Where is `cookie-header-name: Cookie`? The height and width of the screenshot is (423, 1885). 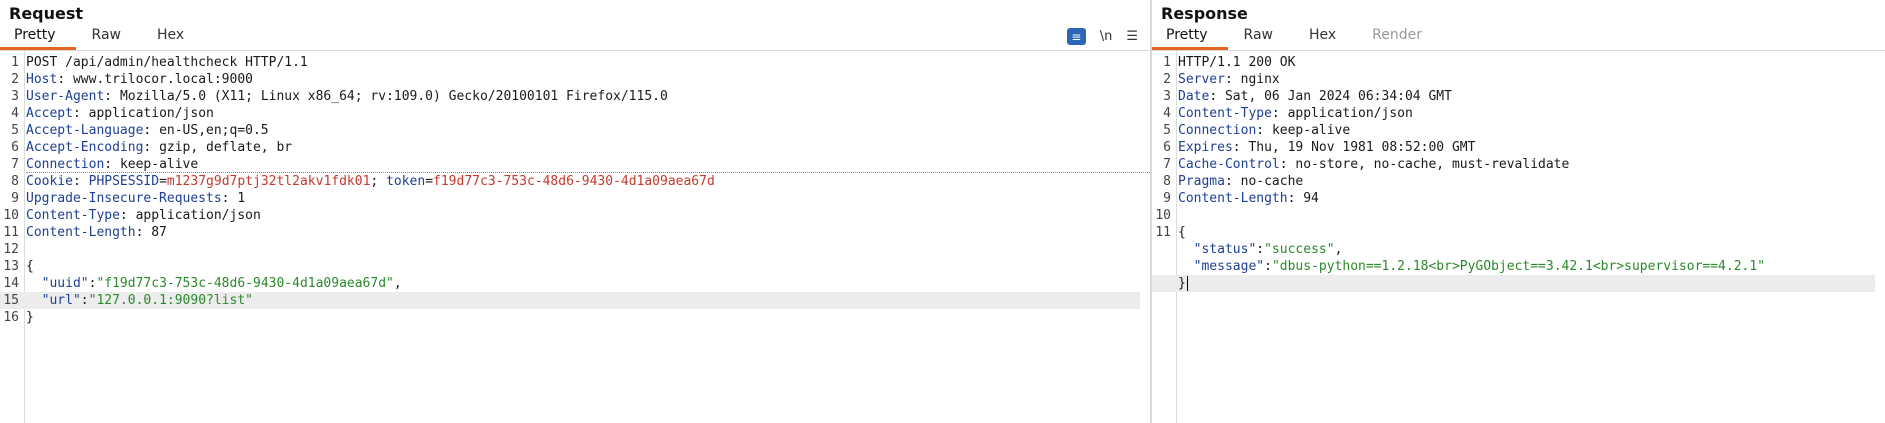 cookie-header-name: Cookie is located at coordinates (49, 181).